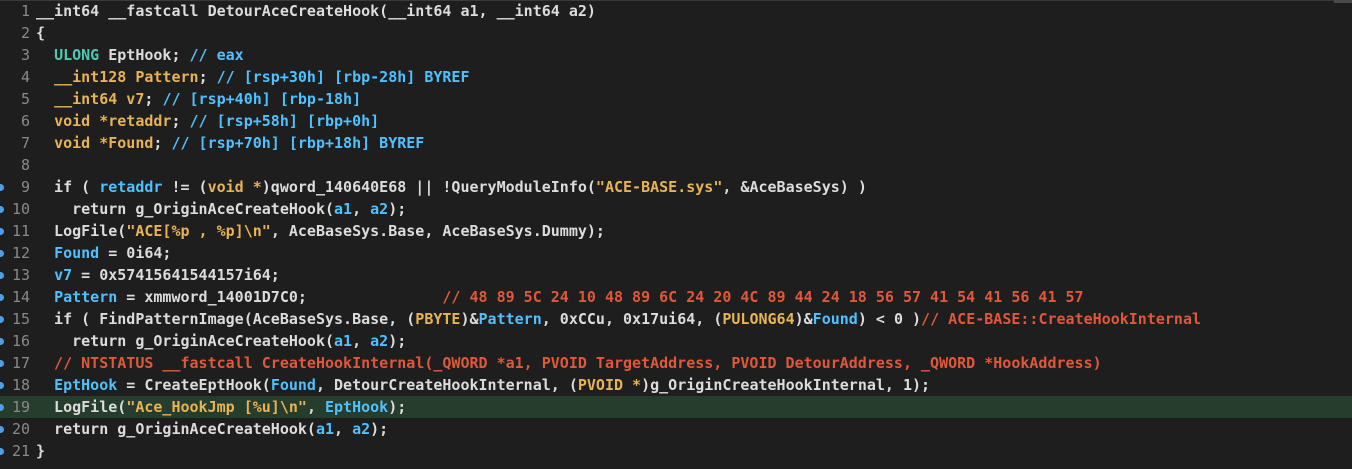 The image size is (1352, 469). What do you see at coordinates (40, 451) in the screenshot?
I see `code-token: }` at bounding box center [40, 451].